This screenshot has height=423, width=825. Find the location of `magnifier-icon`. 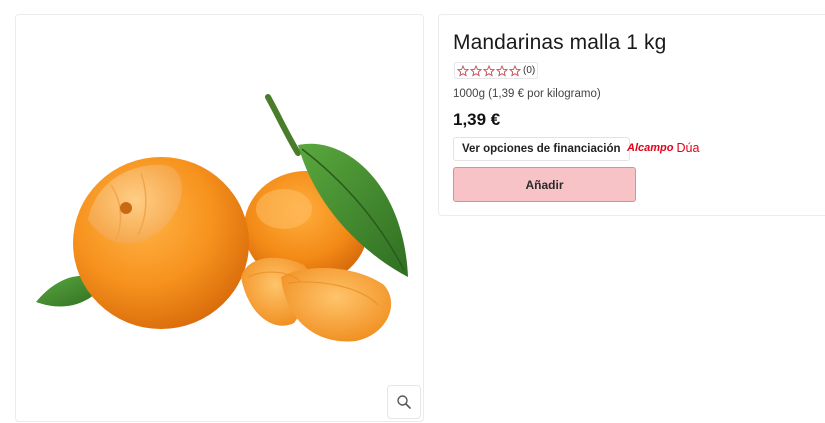

magnifier-icon is located at coordinates (404, 402).